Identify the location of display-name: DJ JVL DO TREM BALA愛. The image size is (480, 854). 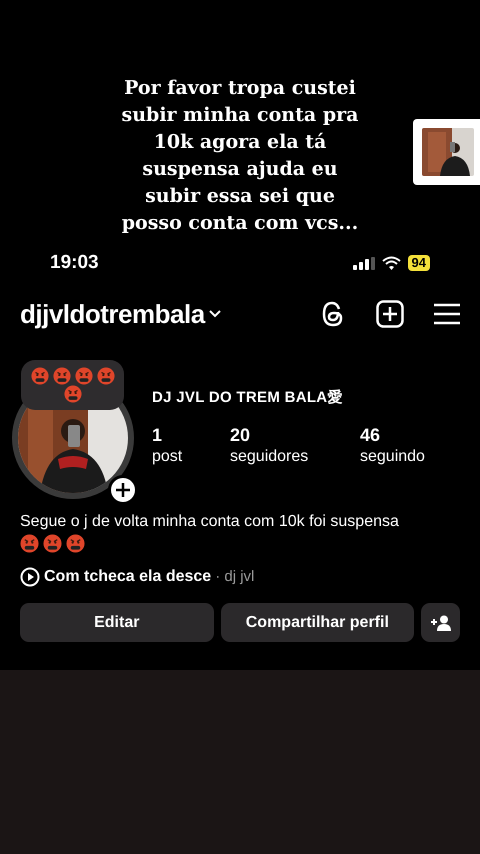
(248, 398).